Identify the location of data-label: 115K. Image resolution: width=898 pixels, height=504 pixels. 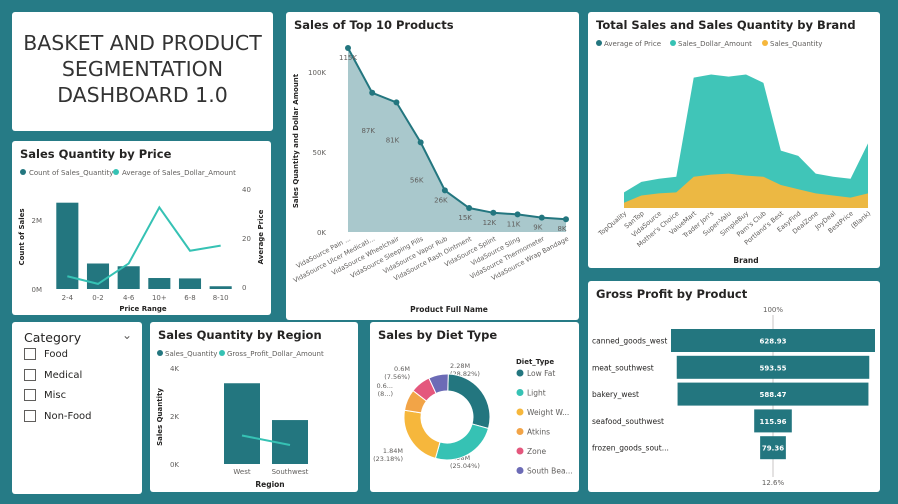
(348, 58).